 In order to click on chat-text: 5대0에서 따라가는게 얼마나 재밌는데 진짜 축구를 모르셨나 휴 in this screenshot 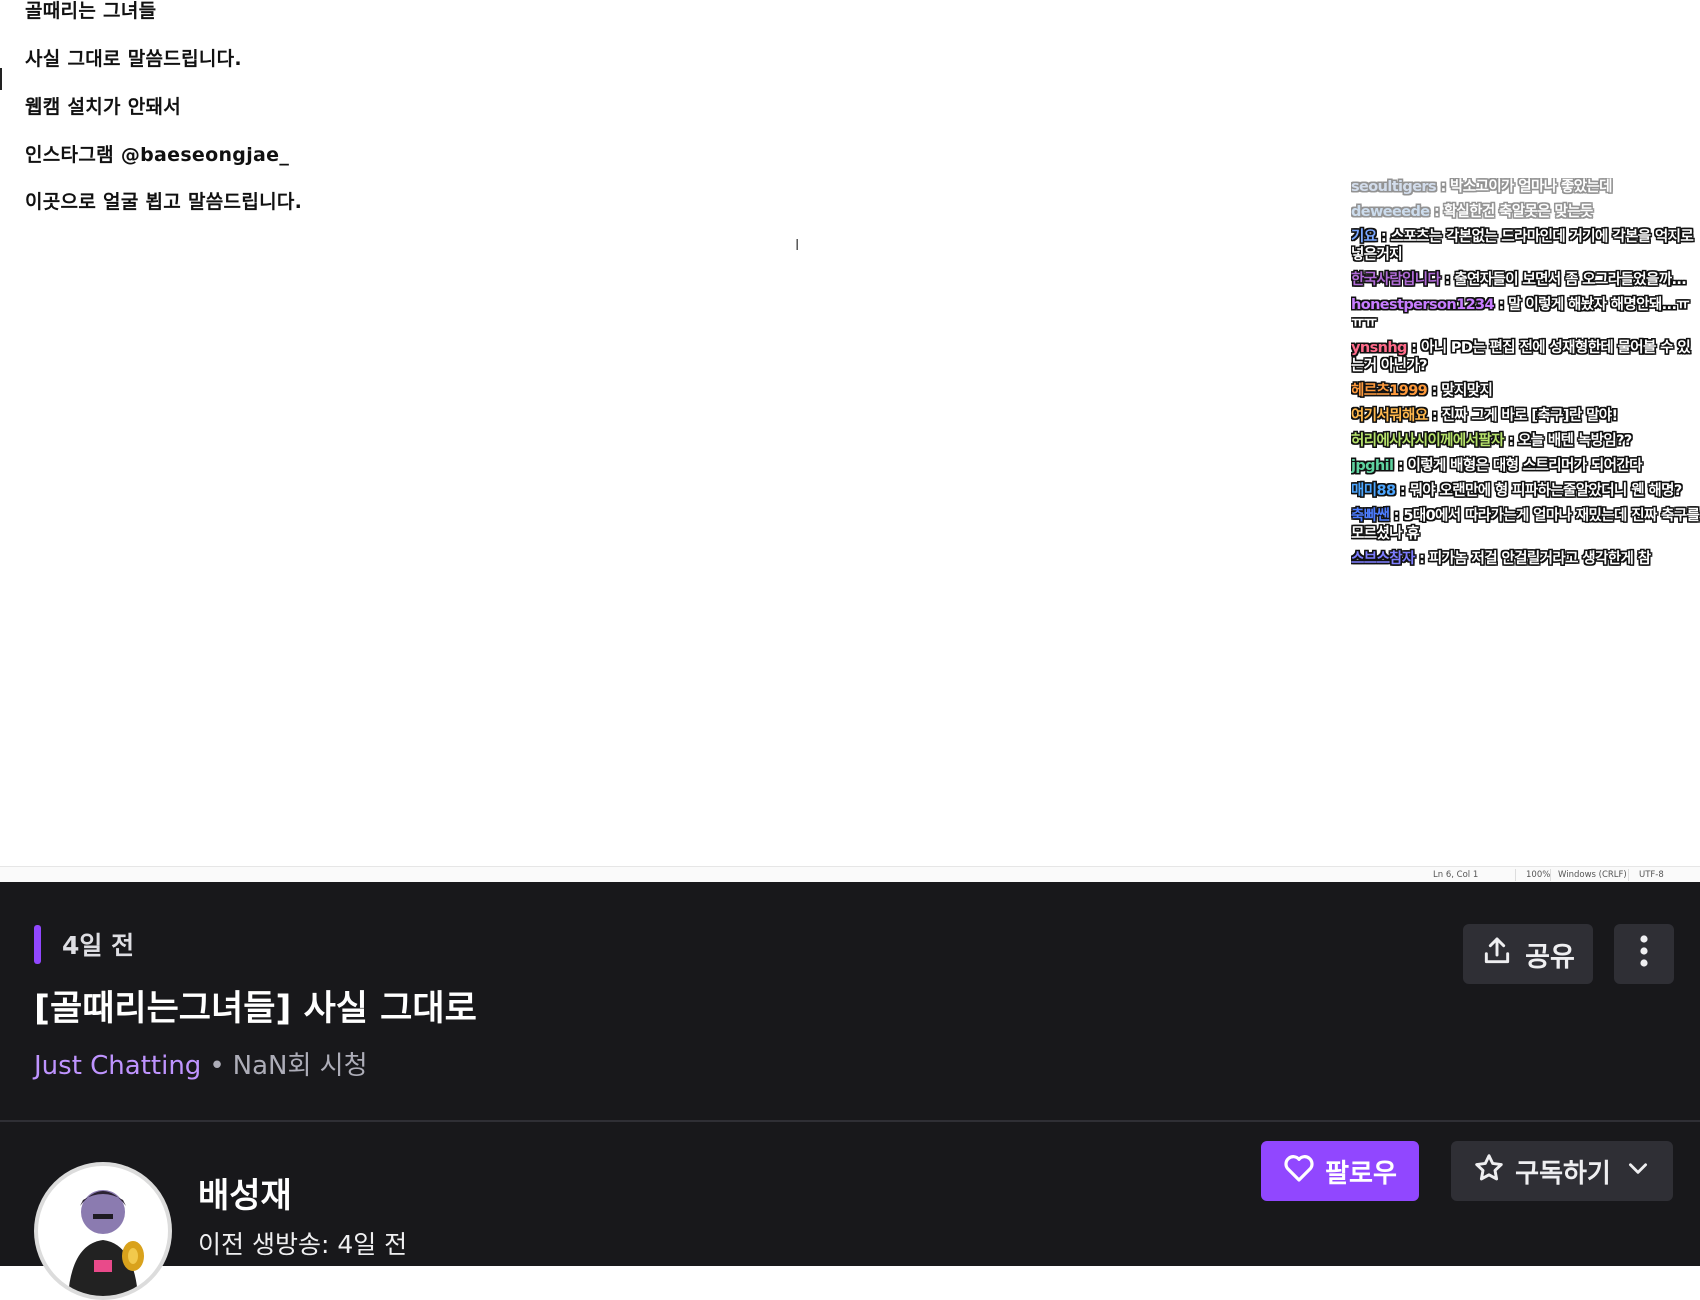, I will do `click(1525, 525)`.